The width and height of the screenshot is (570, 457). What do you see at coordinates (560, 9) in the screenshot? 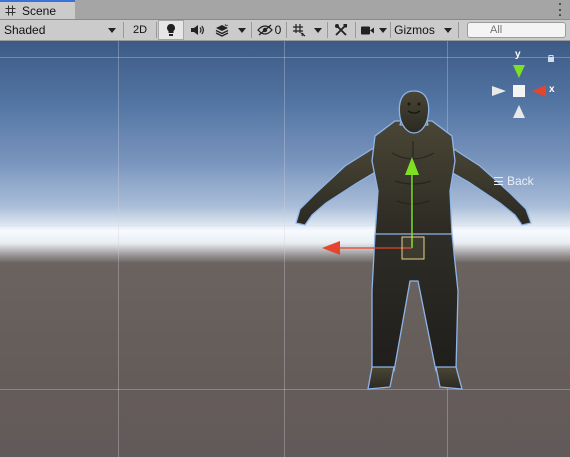
I see `more-options-icon` at bounding box center [560, 9].